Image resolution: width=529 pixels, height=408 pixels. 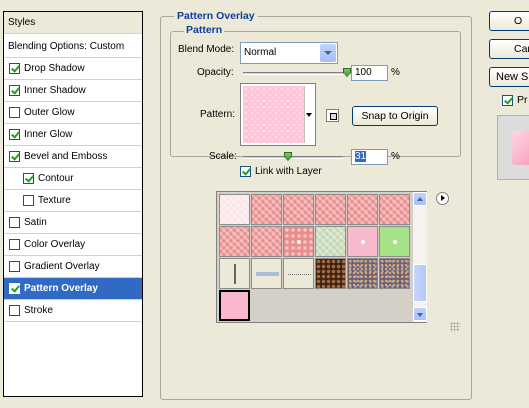 I want to click on tile-bar, so click(x=267, y=274).